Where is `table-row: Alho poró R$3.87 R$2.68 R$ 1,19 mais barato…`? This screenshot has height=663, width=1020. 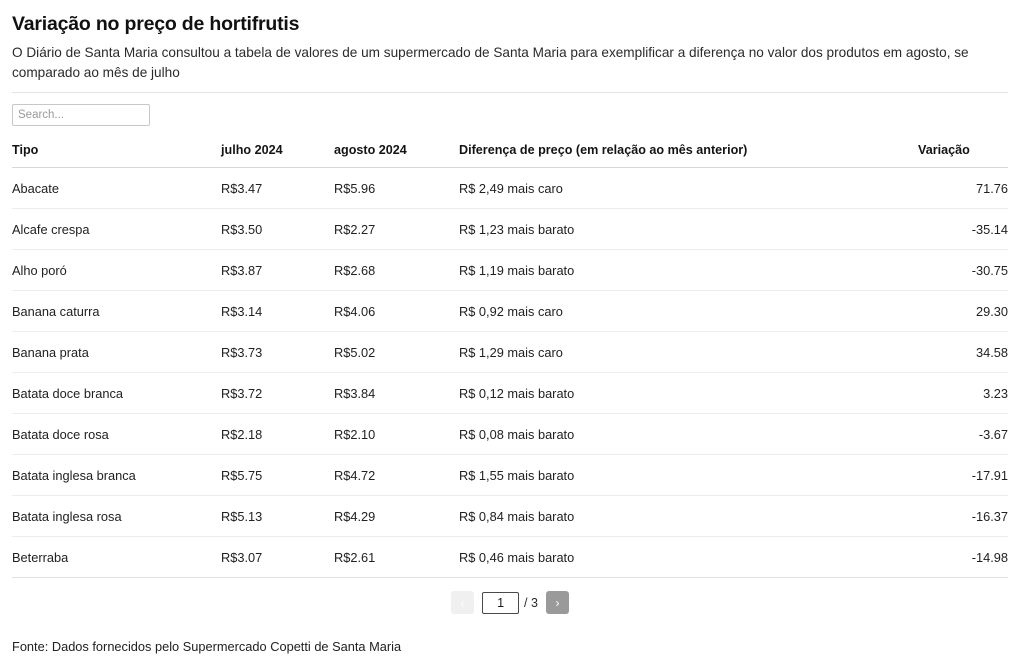
table-row: Alho poró R$3.87 R$2.68 R$ 1,19 mais barato… is located at coordinates (510, 270).